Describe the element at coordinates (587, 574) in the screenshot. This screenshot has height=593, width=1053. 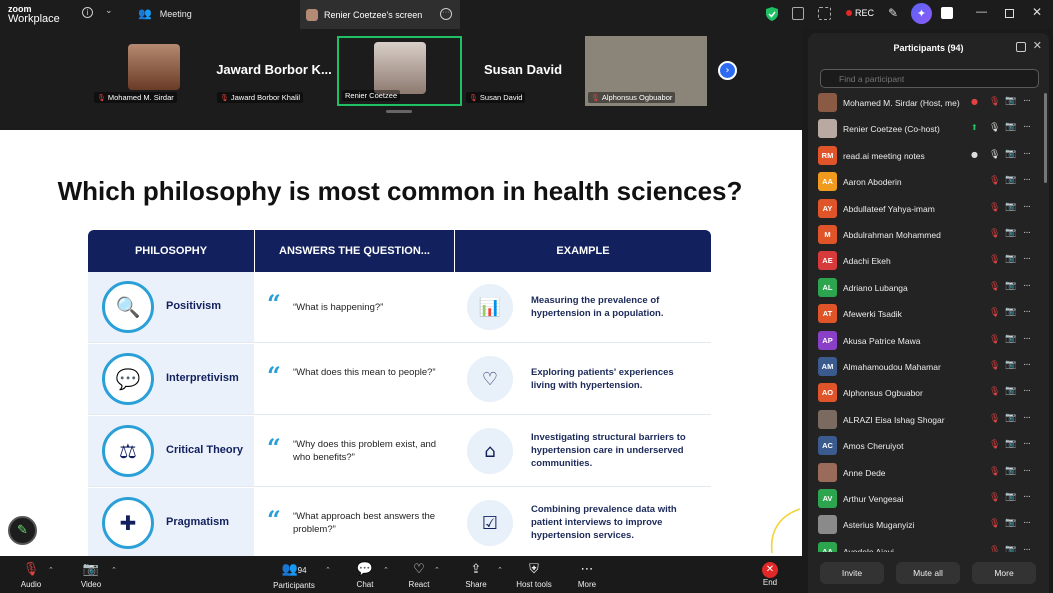
I see `more-toolbar-button: ⋯ More` at that location.